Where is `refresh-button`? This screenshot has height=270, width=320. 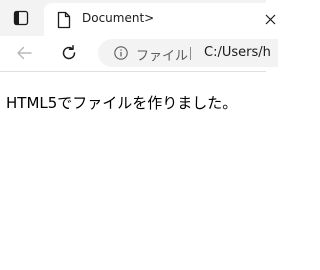
refresh-button is located at coordinates (69, 53).